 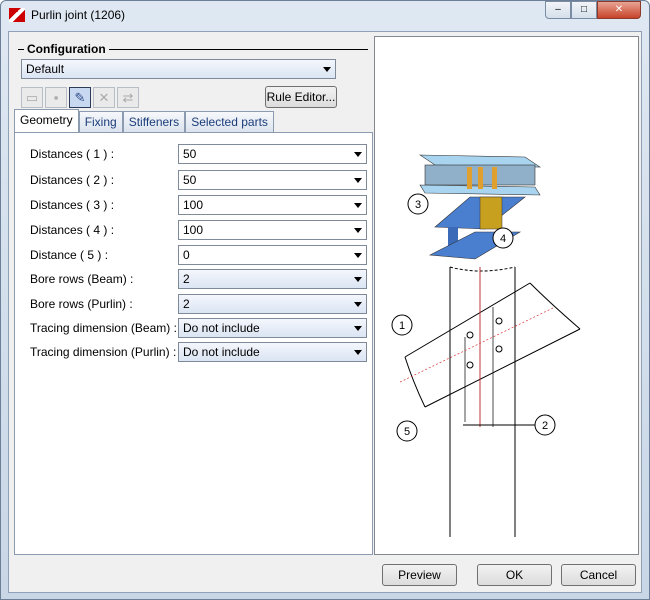 I want to click on tab-fixing: Fixing, so click(x=100, y=121).